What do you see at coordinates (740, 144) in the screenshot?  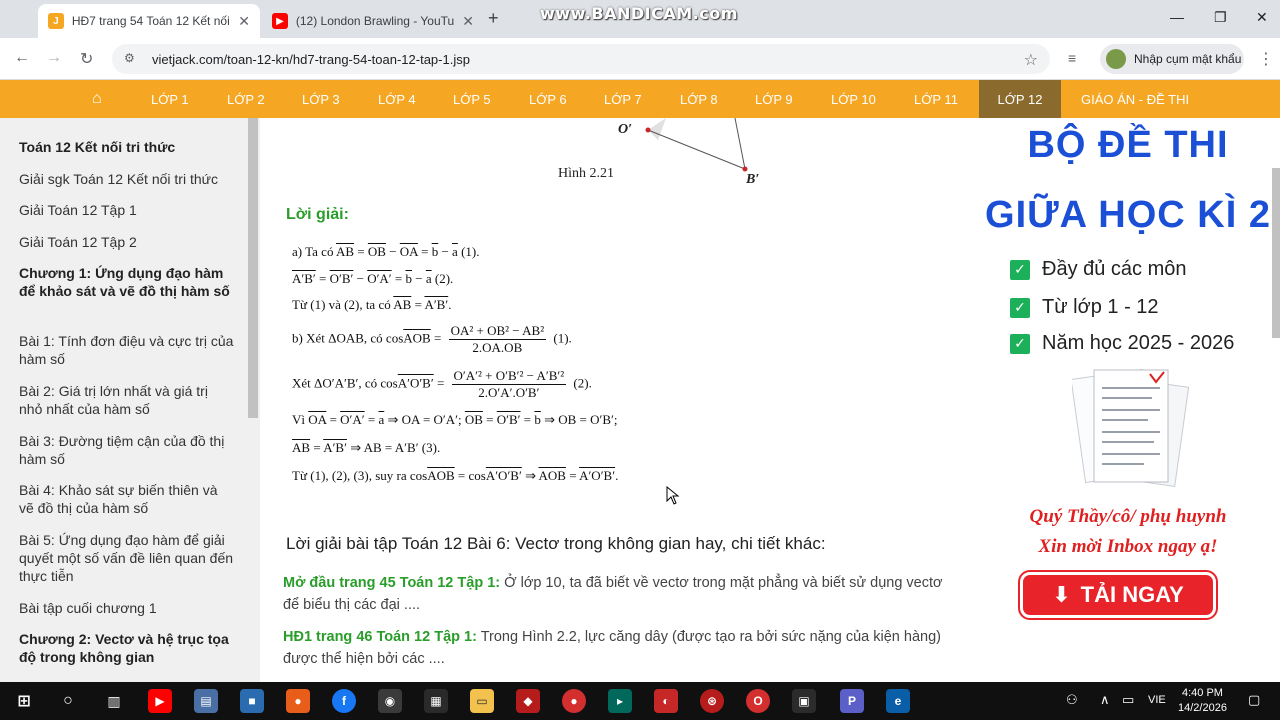 I see `segment-ab` at bounding box center [740, 144].